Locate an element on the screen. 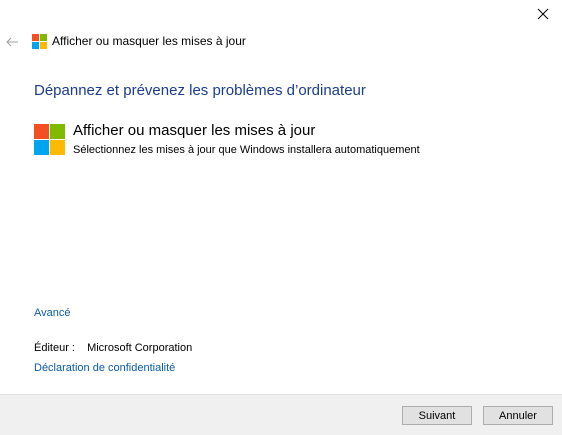 This screenshot has height=435, width=562. advanced-link: Avancé is located at coordinates (52, 313).